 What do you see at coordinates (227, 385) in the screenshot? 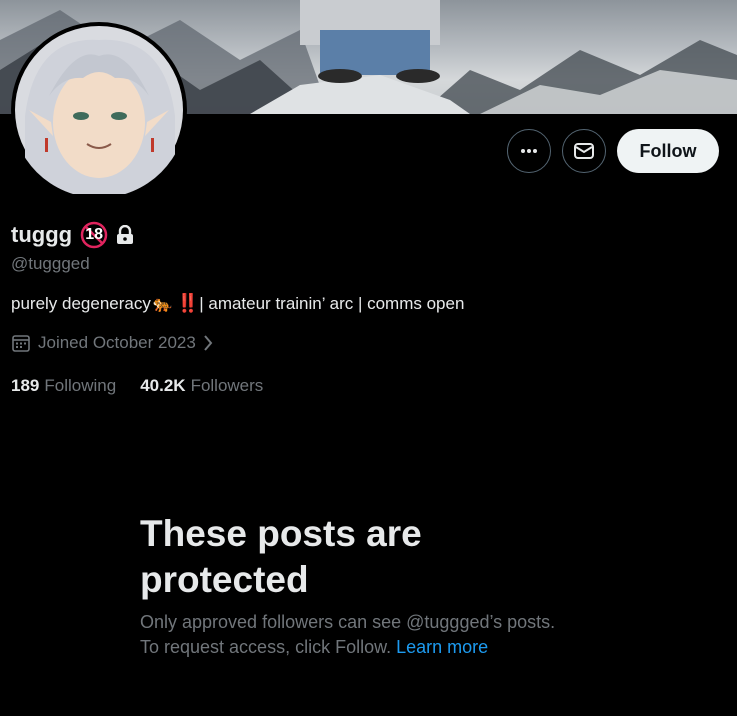
I see `followers-label: Followers` at bounding box center [227, 385].